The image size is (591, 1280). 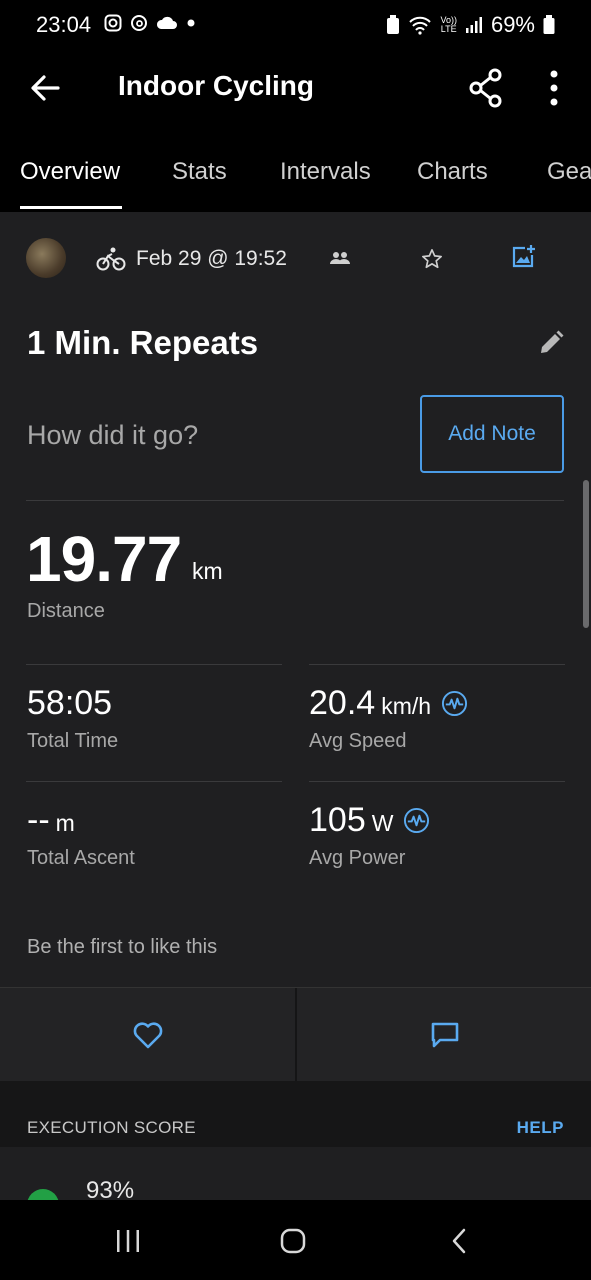 I want to click on favorite-button, so click(x=432, y=259).